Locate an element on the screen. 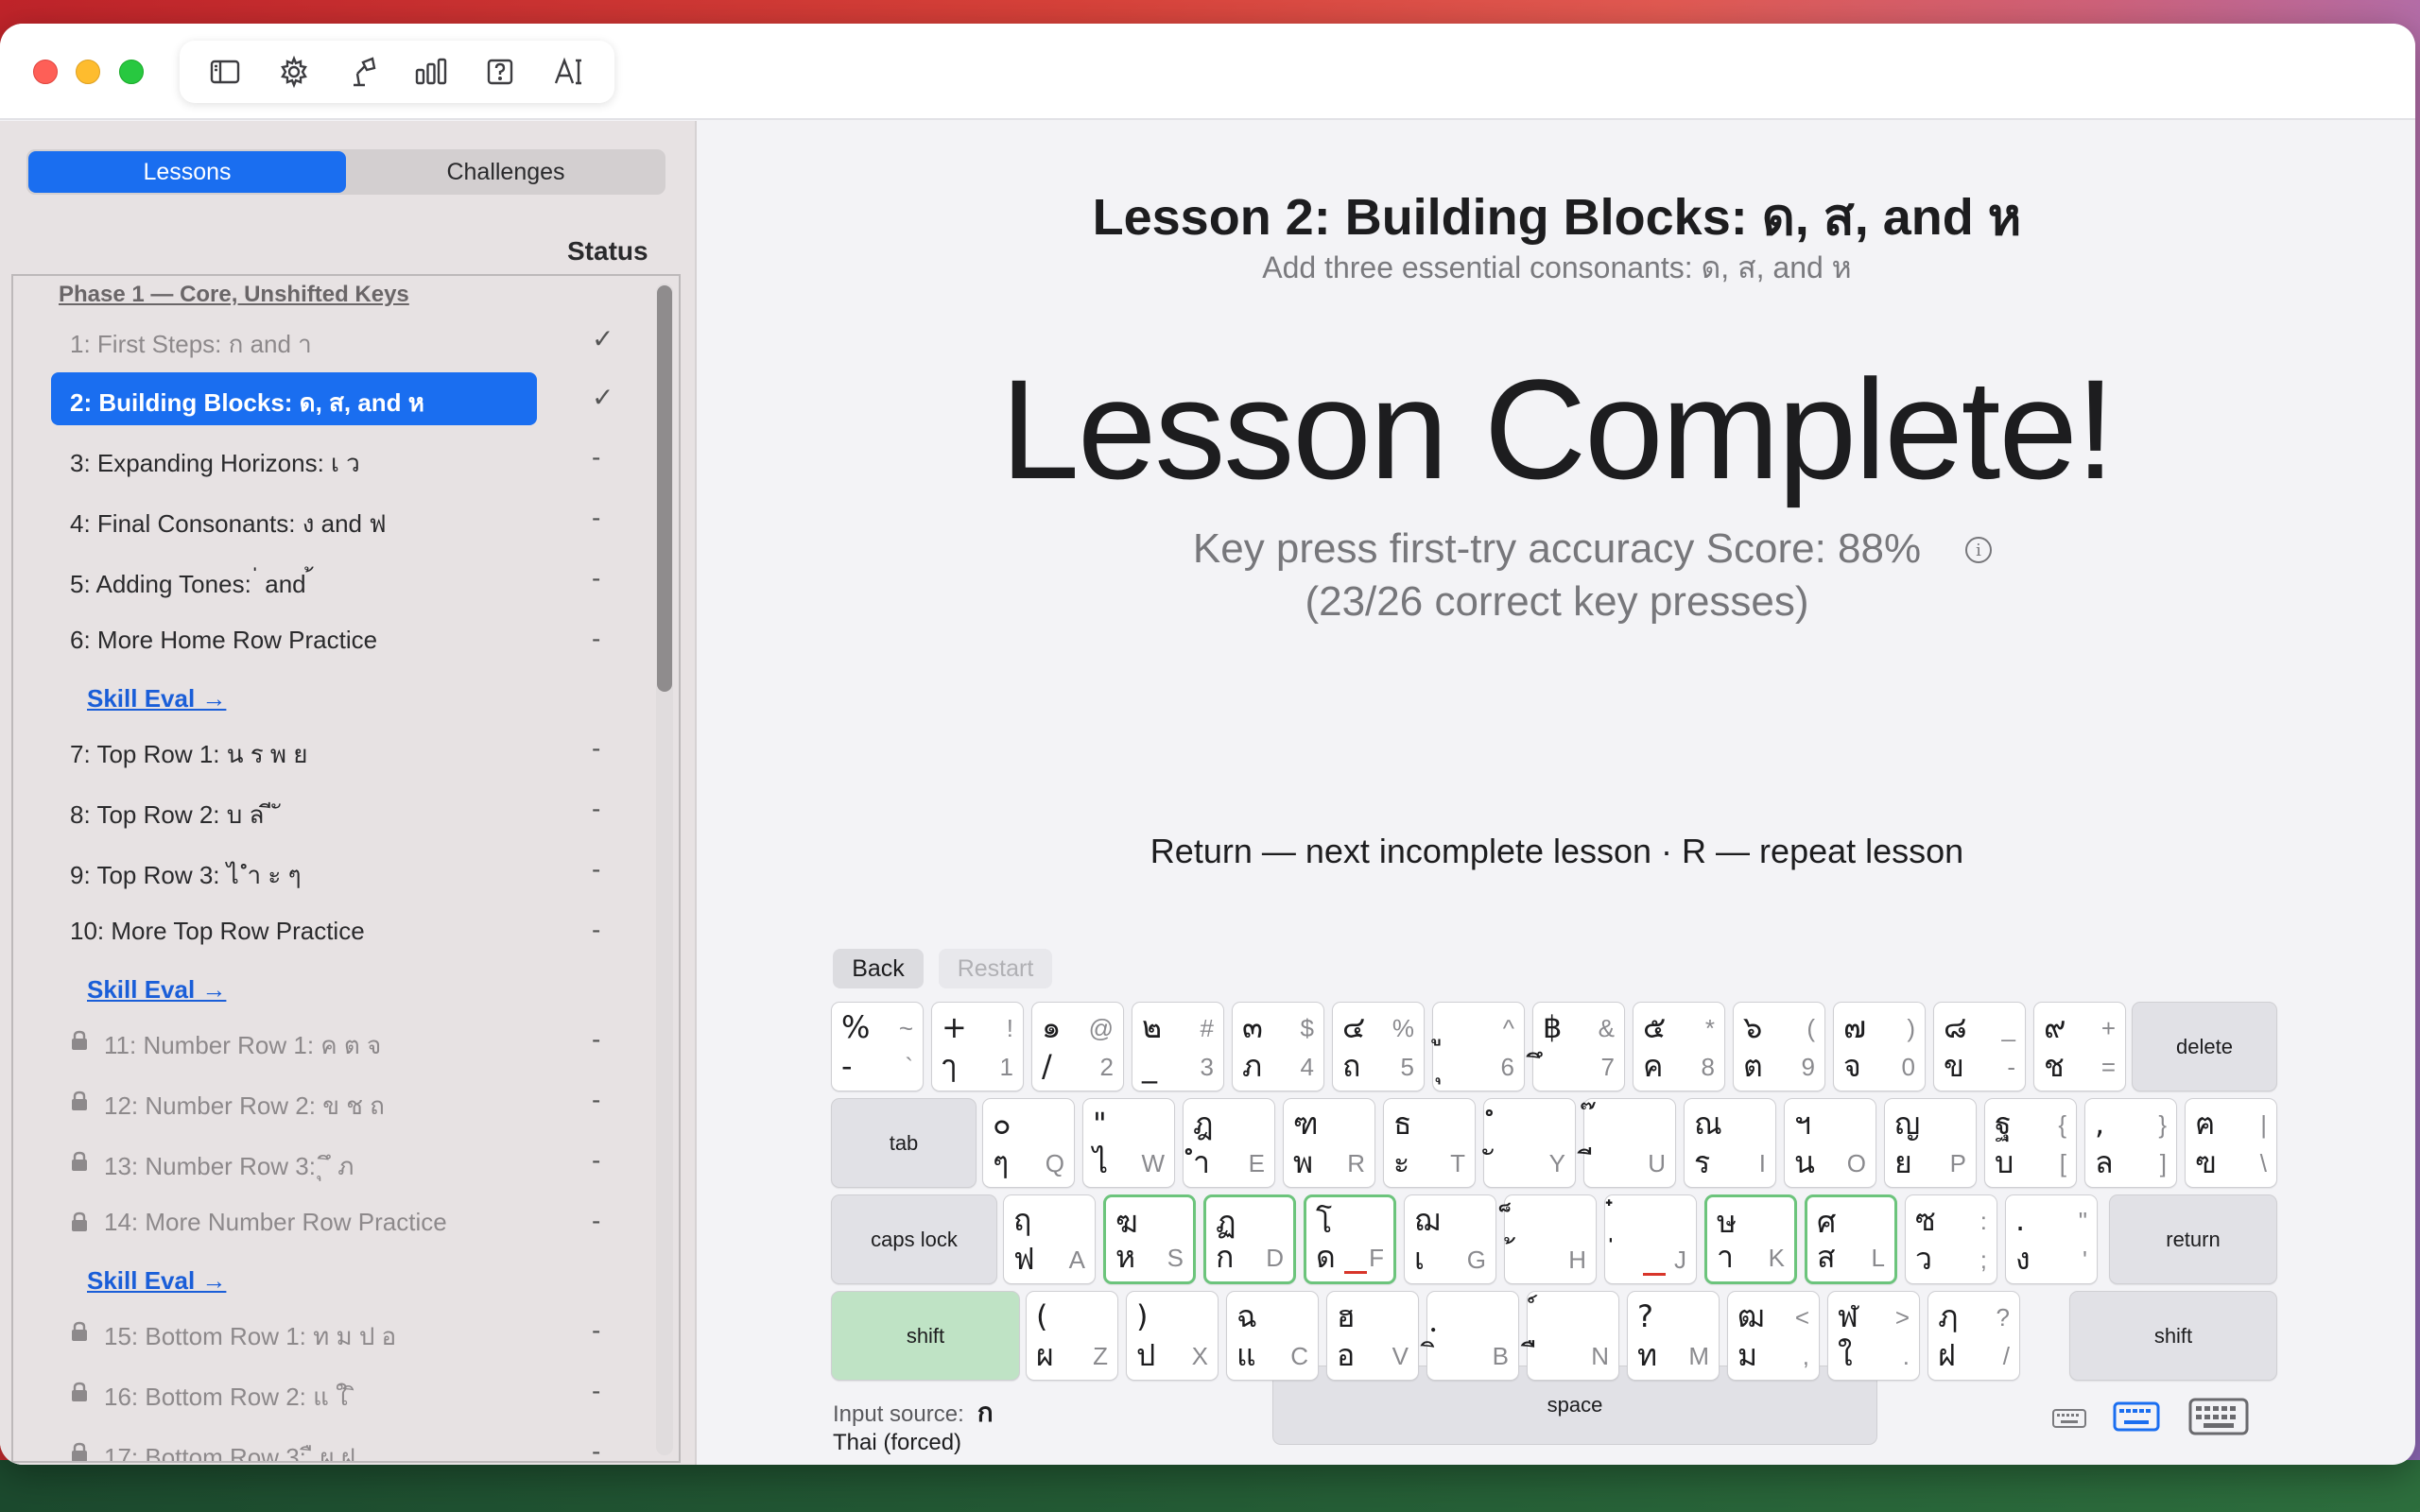 The image size is (2420, 1512). key-q: ๐ๆ Q is located at coordinates (1028, 1143).